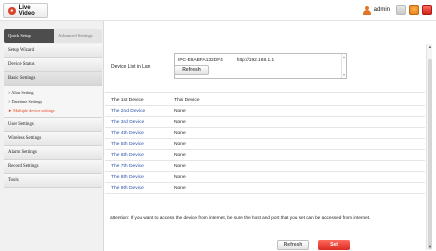 This screenshot has height=251, width=436. What do you see at coordinates (366, 10) in the screenshot?
I see `user-icon` at bounding box center [366, 10].